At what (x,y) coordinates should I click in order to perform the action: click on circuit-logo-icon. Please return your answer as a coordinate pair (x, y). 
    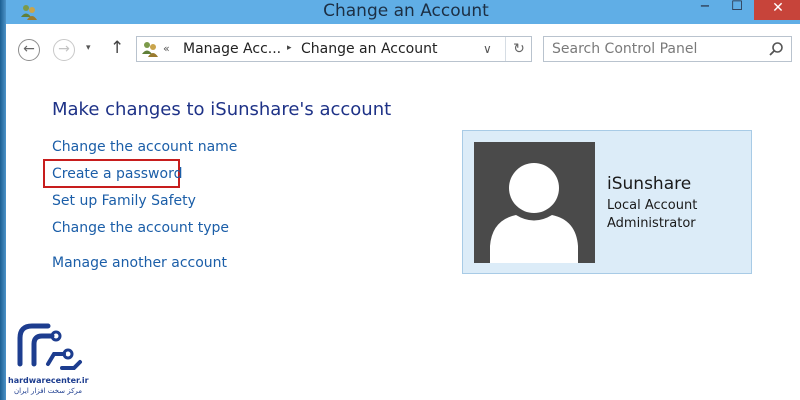
    Looking at the image, I should click on (49, 346).